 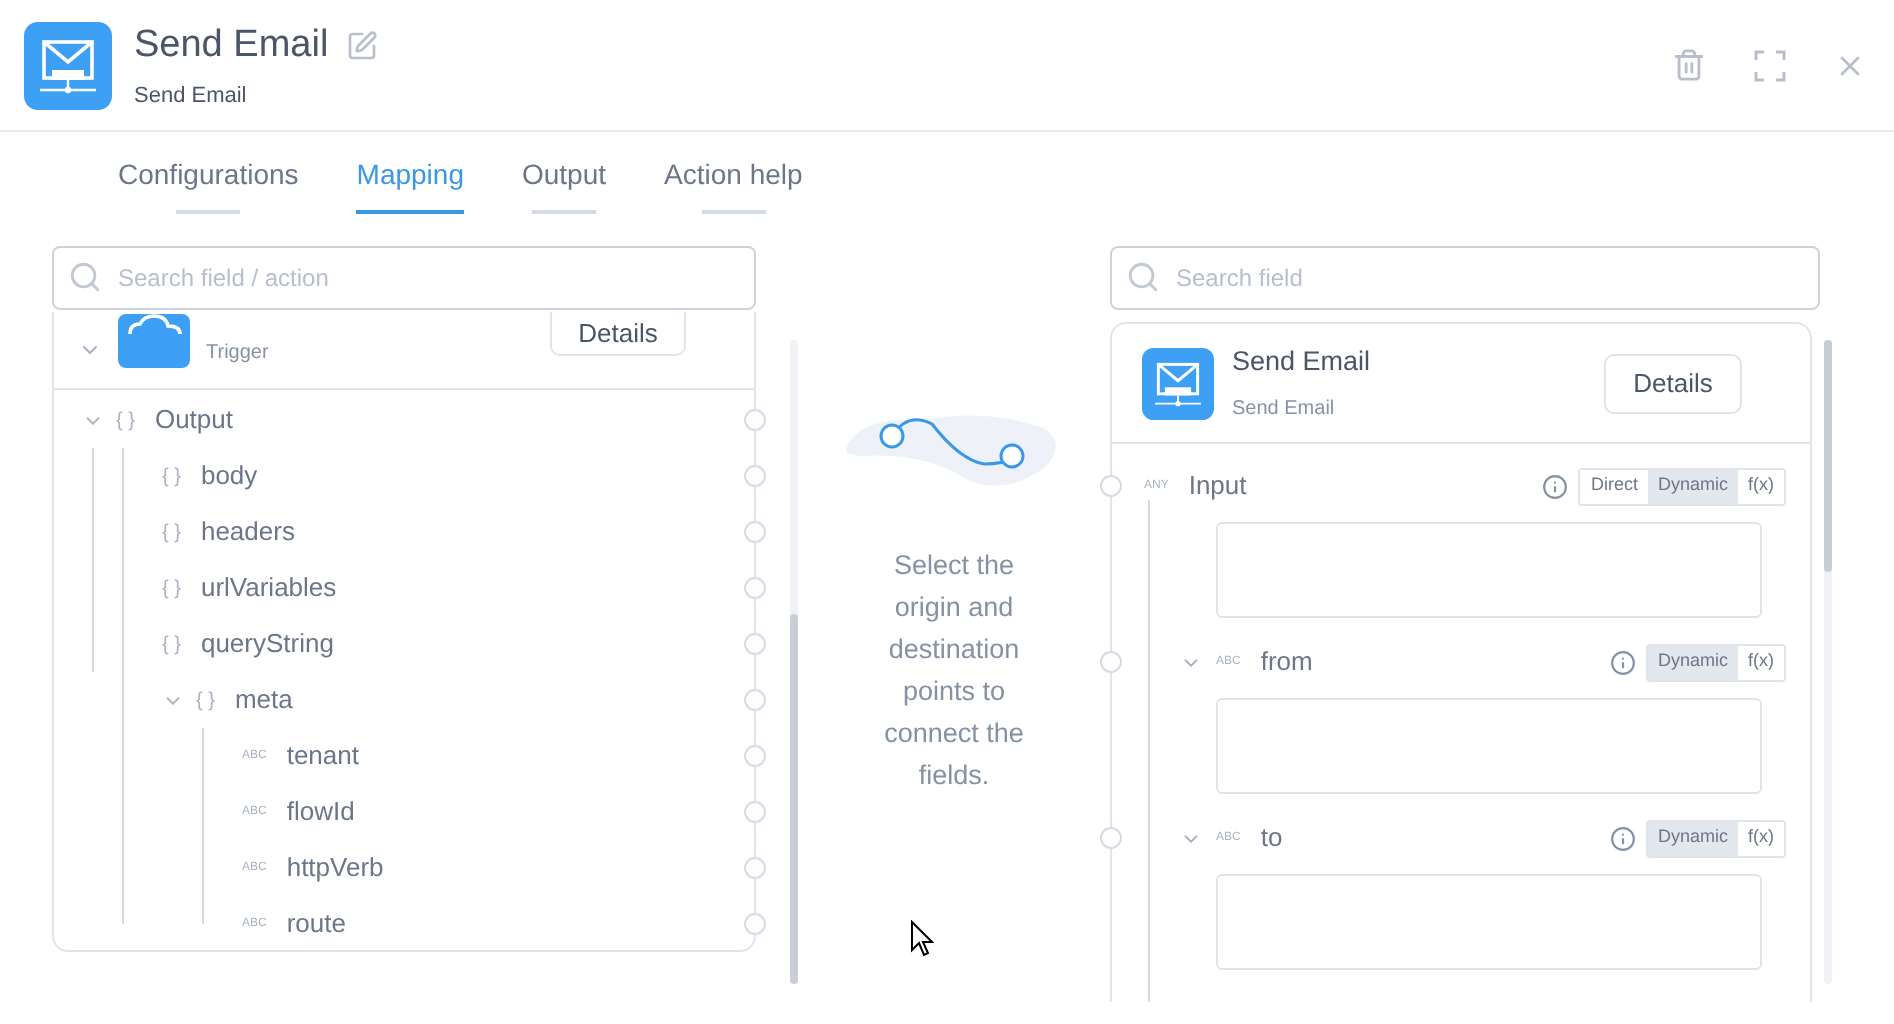 What do you see at coordinates (1271, 838) in the screenshot?
I see `field-label: to` at bounding box center [1271, 838].